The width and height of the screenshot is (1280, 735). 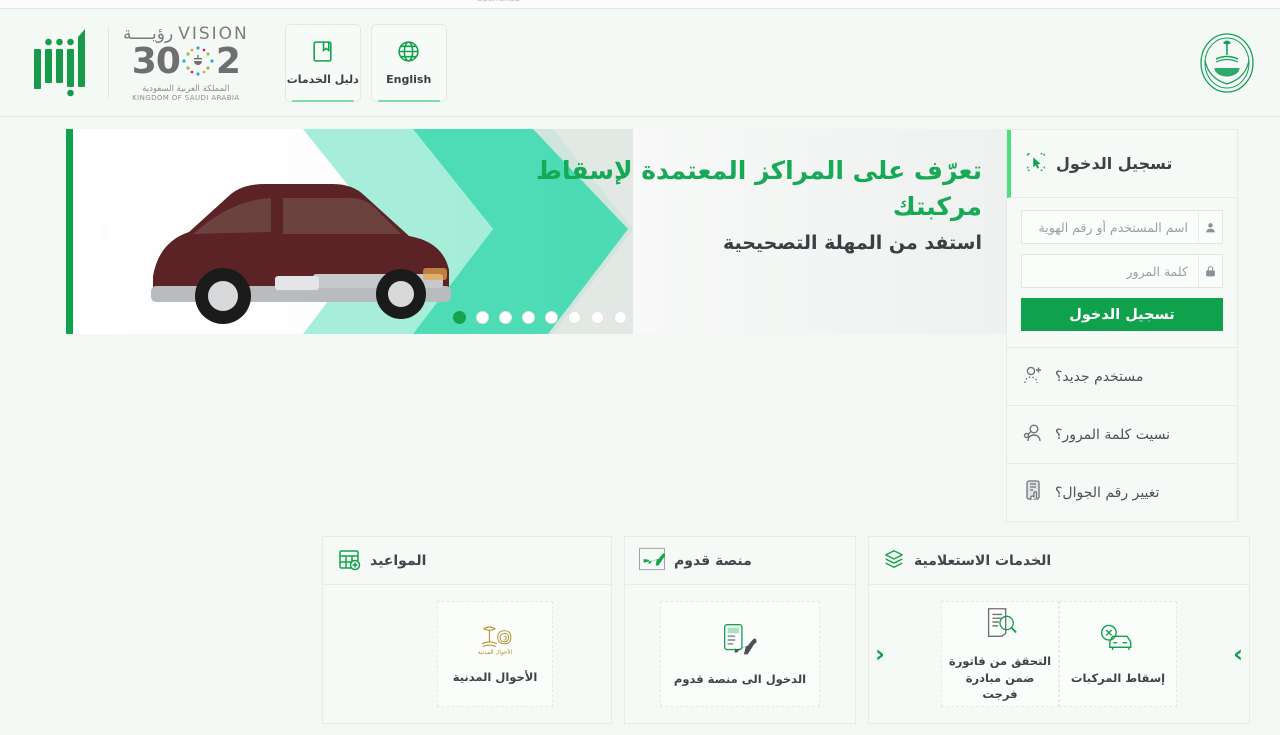 I want to click on panel-qadoum-title: منصة قدوم, so click(x=713, y=560).